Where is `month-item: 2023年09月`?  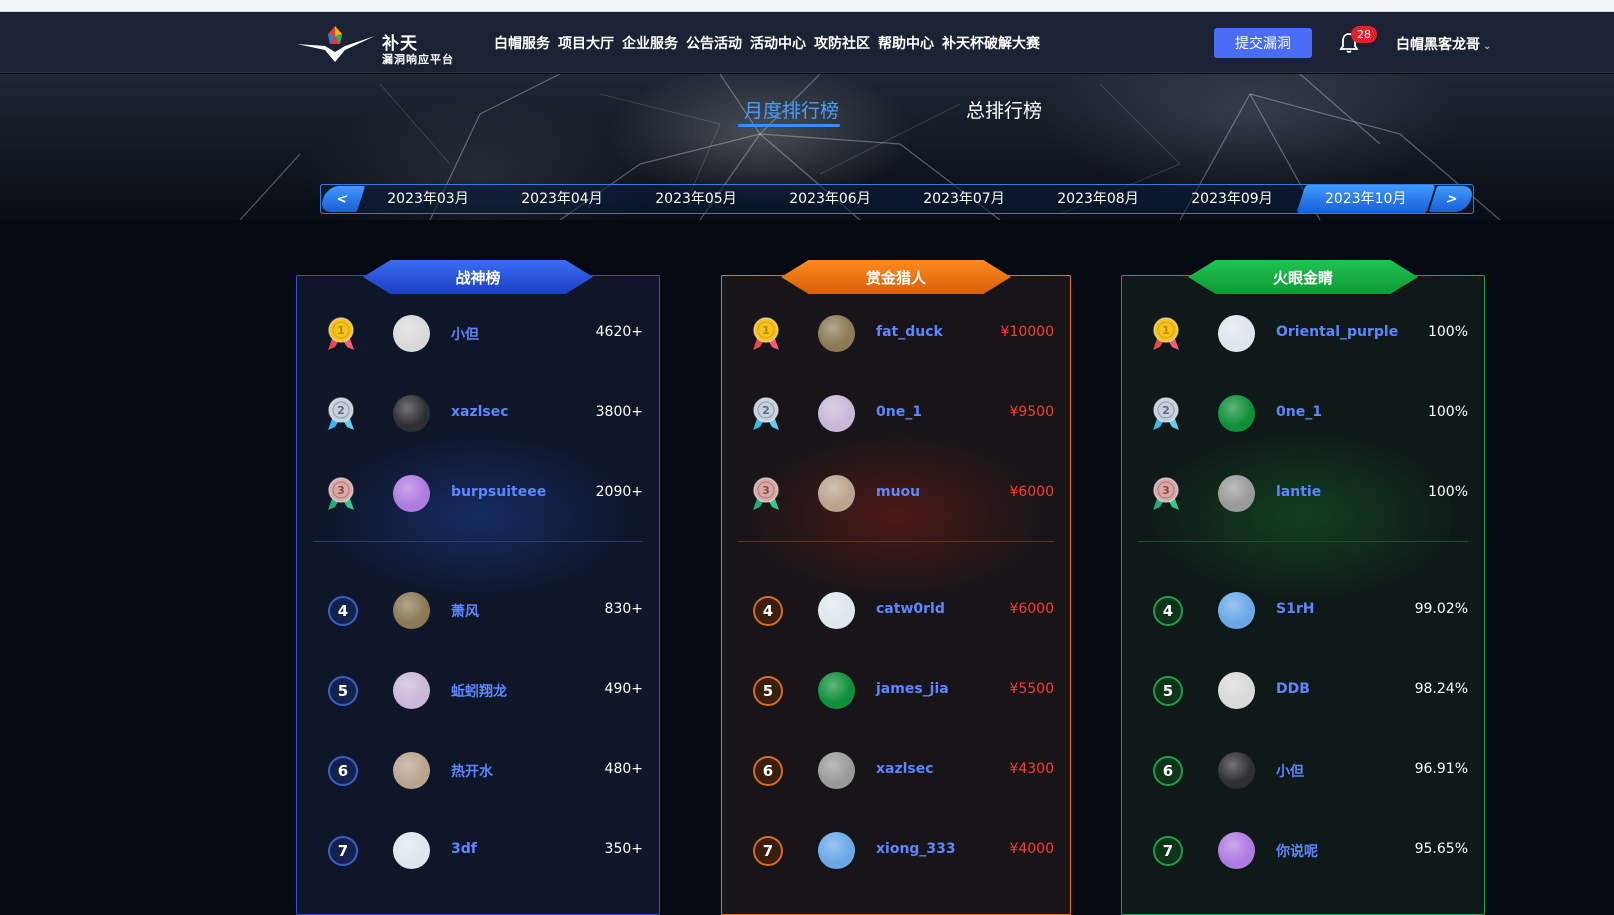
month-item: 2023年09月 is located at coordinates (1232, 199).